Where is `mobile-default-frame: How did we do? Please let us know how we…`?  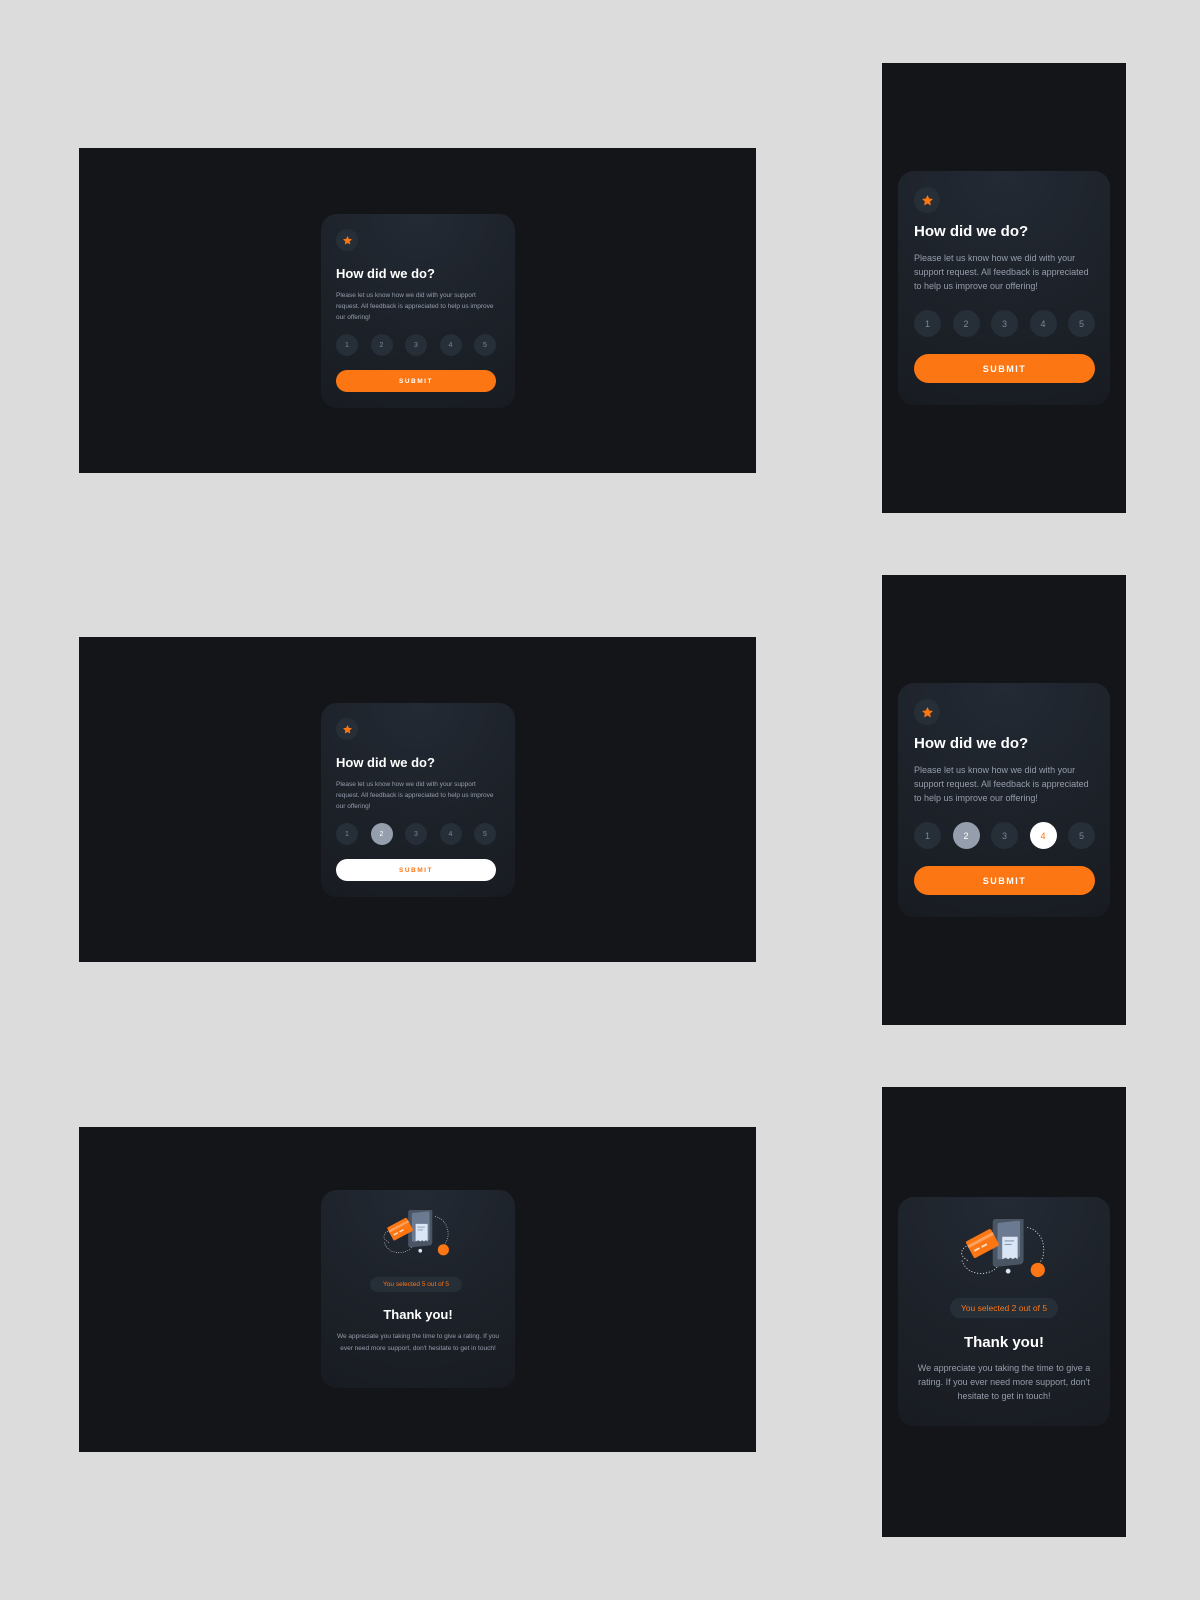
mobile-default-frame: How did we do? Please let us know how we… is located at coordinates (1004, 288).